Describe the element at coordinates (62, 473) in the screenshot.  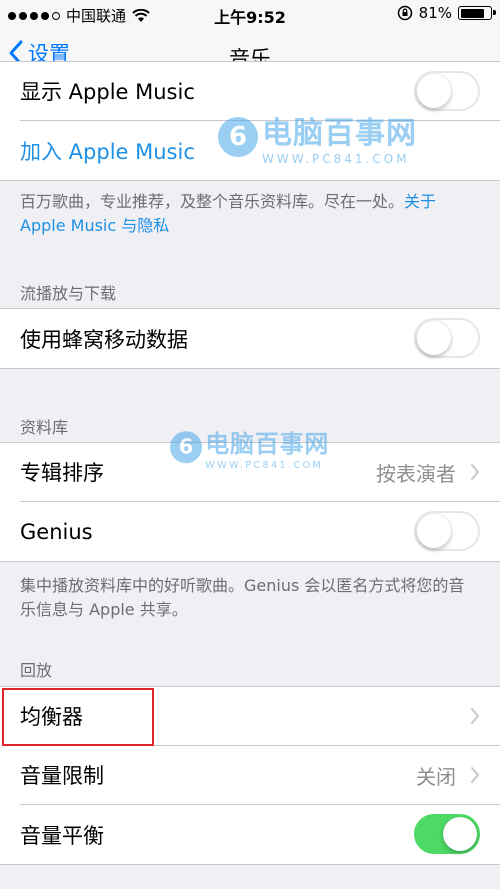
I see `album-sort-label: 专辑排序` at that location.